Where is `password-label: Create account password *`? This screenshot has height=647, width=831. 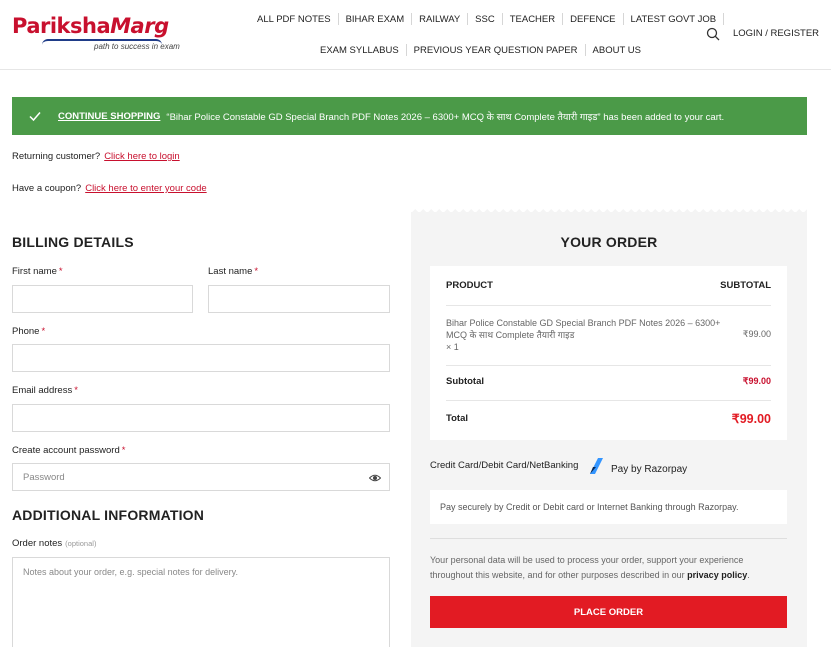
password-label: Create account password * is located at coordinates (69, 450).